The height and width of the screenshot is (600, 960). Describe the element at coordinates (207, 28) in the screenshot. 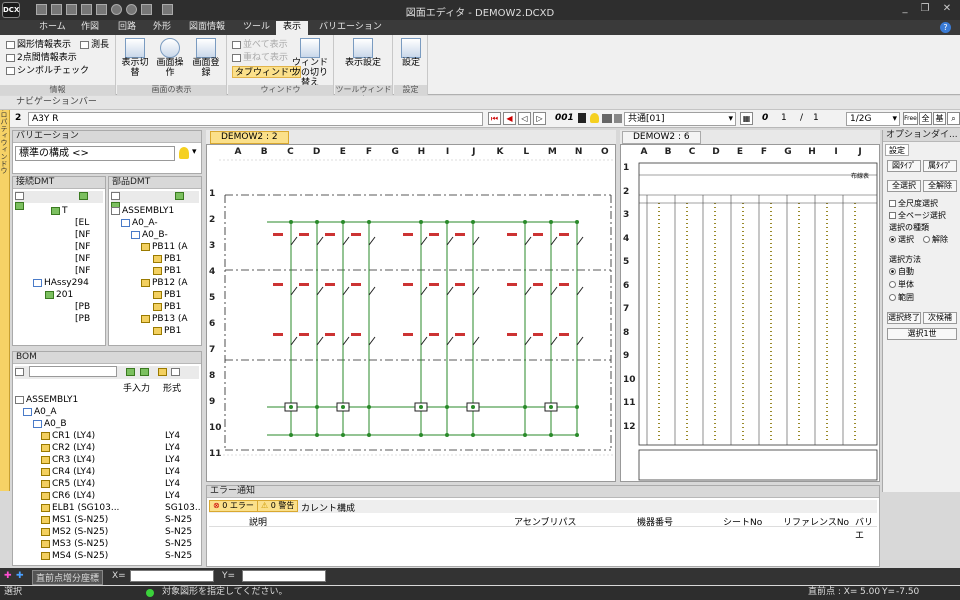

I see `menu-drawing-info: 図面情報` at that location.